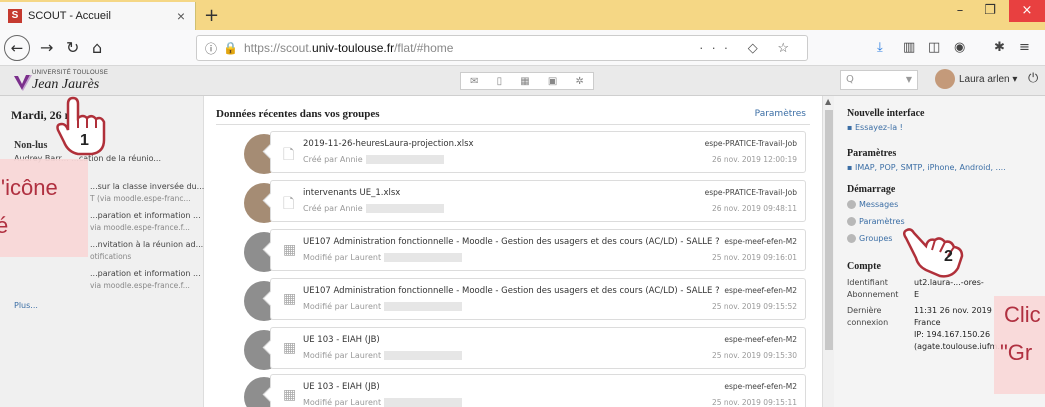  What do you see at coordinates (211, 15) in the screenshot?
I see `new-tab-button: +` at bounding box center [211, 15].